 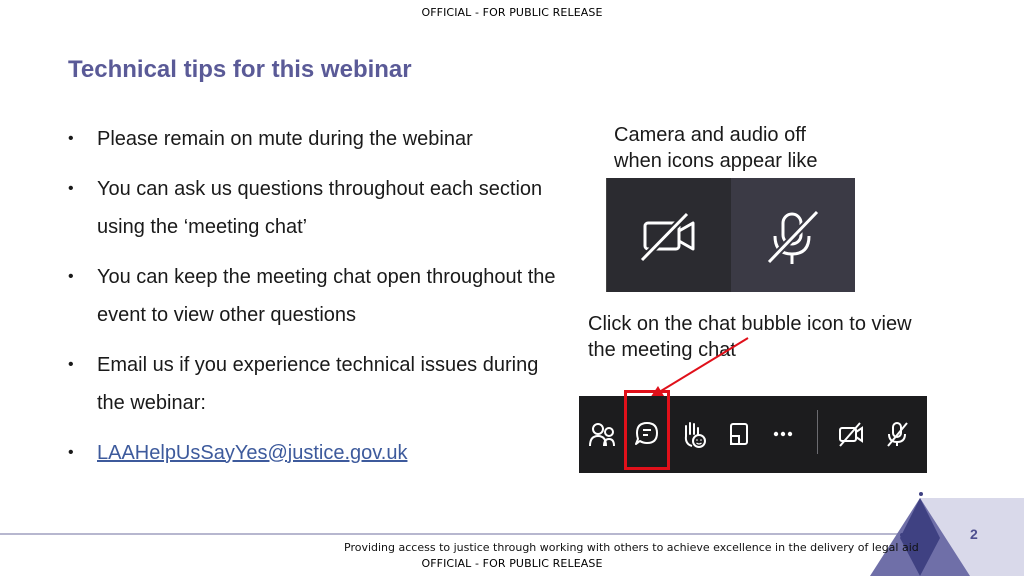 What do you see at coordinates (512, 12) in the screenshot?
I see `classification-marking-top: OFFICIAL - FOR PUBLIC RELEASE` at bounding box center [512, 12].